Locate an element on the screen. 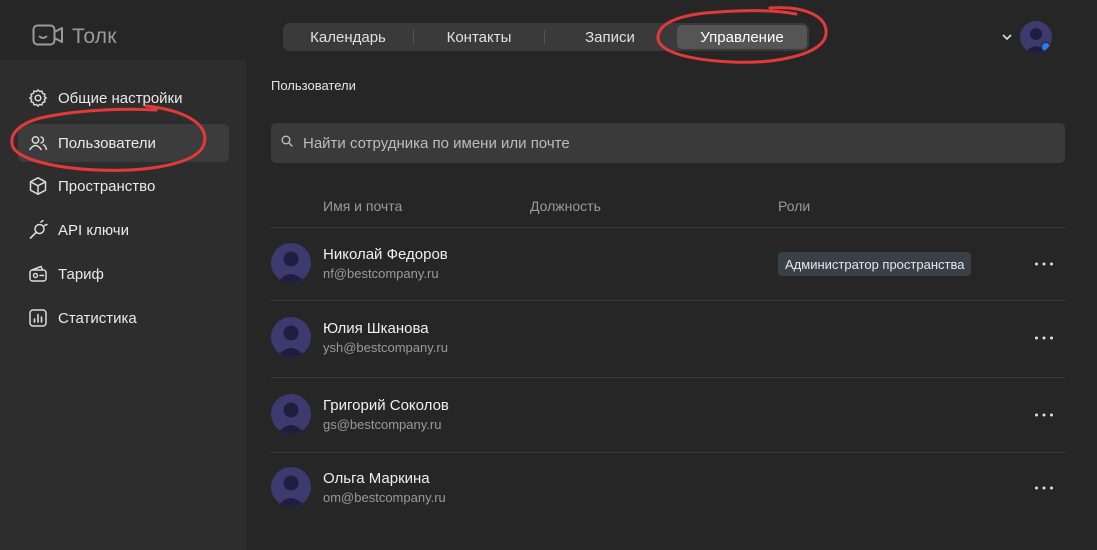 The width and height of the screenshot is (1097, 550). sidebar-item-space: Пространство is located at coordinates (123, 186).